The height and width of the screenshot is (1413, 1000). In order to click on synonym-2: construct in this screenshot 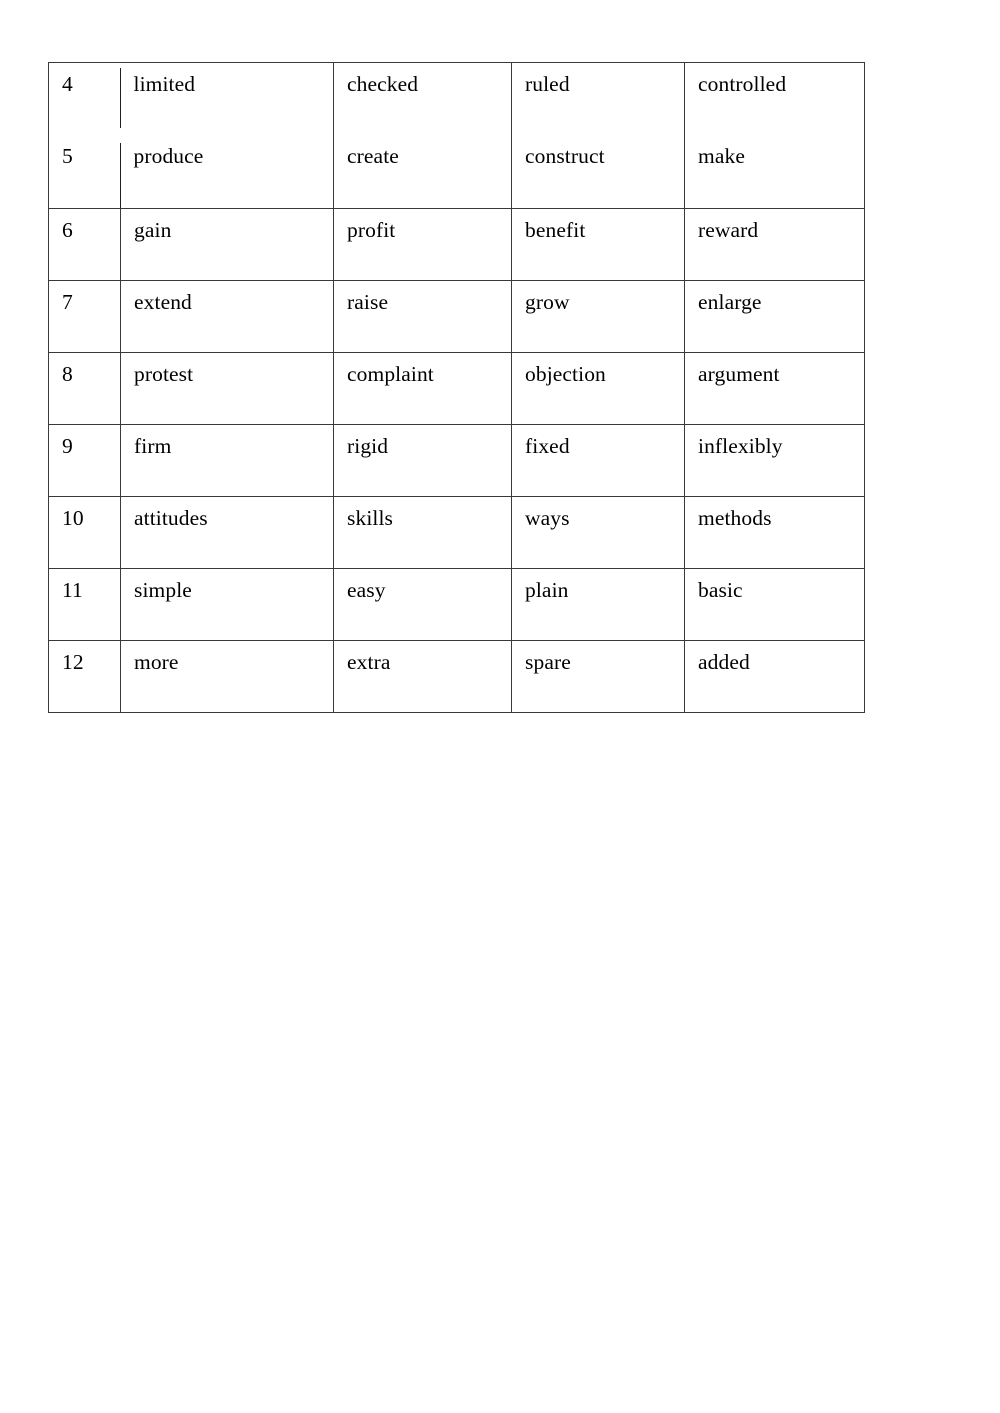, I will do `click(565, 156)`.